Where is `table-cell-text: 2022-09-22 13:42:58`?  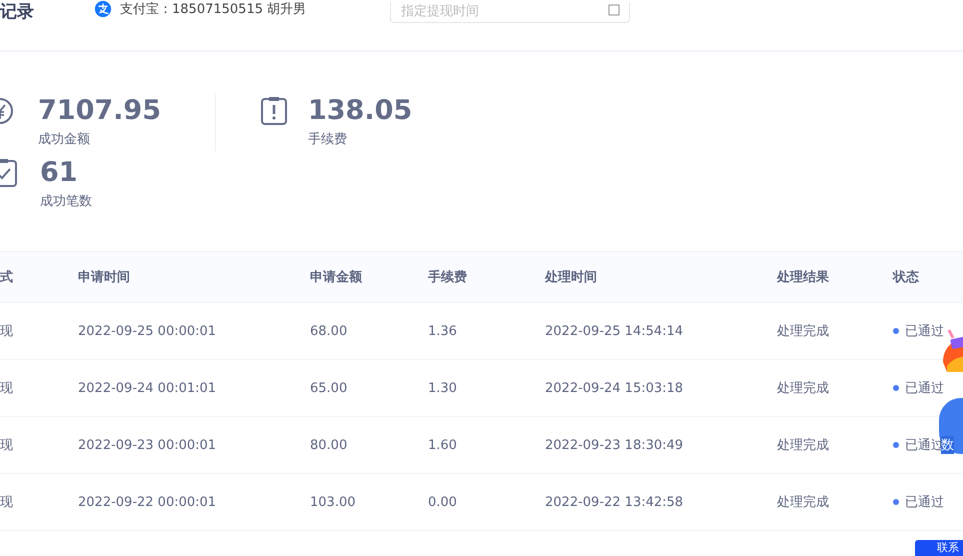 table-cell-text: 2022-09-22 13:42:58 is located at coordinates (614, 502).